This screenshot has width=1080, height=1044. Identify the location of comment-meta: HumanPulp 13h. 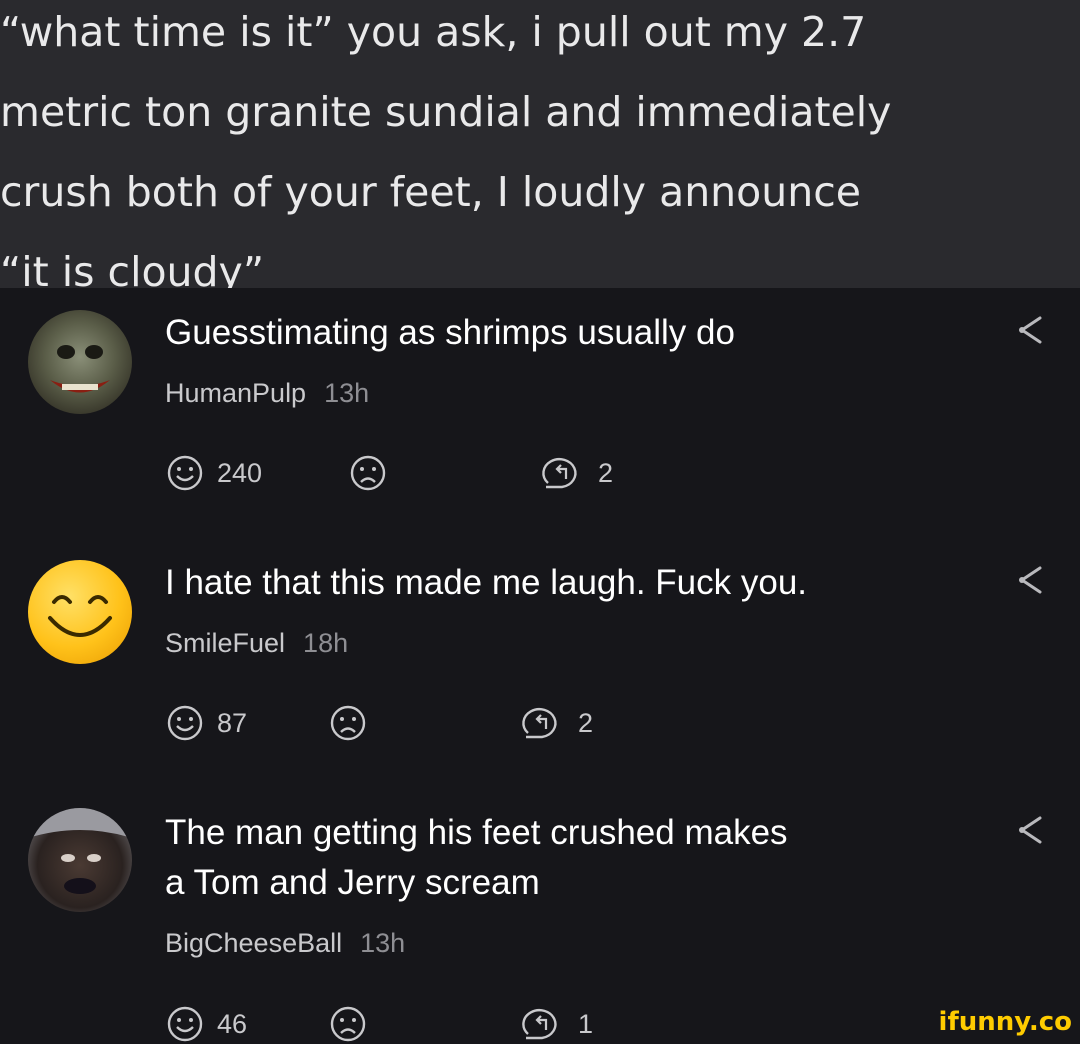
(267, 393).